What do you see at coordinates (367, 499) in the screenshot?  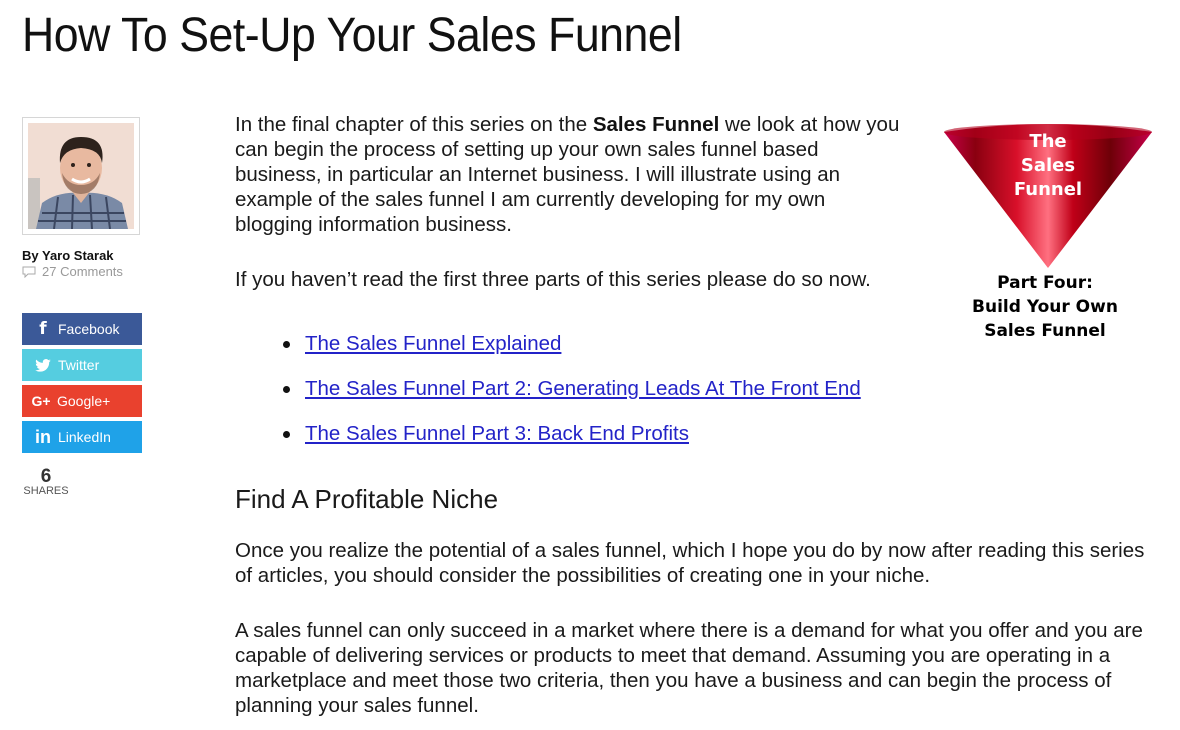 I see `section-heading: Find A Profitable Niche` at bounding box center [367, 499].